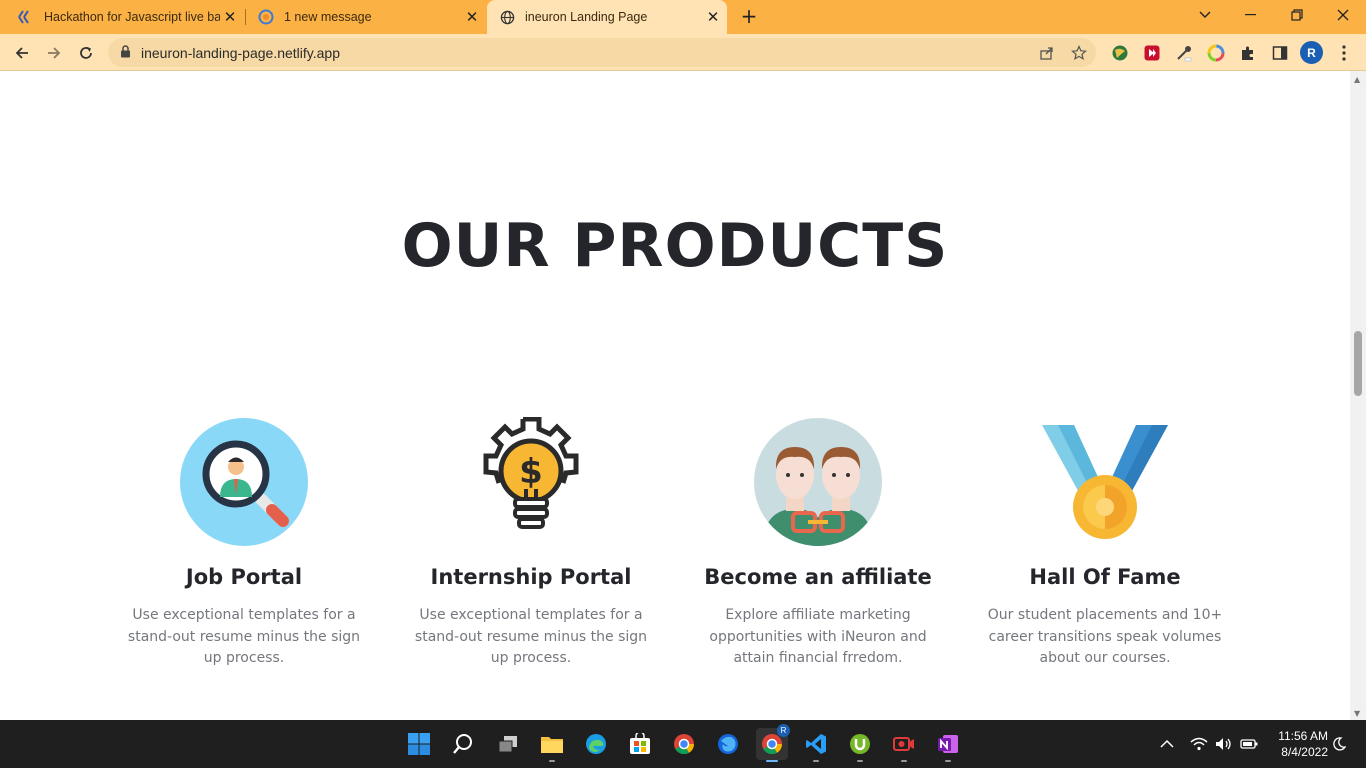  I want to click on close-window-icon, so click(1343, 15).